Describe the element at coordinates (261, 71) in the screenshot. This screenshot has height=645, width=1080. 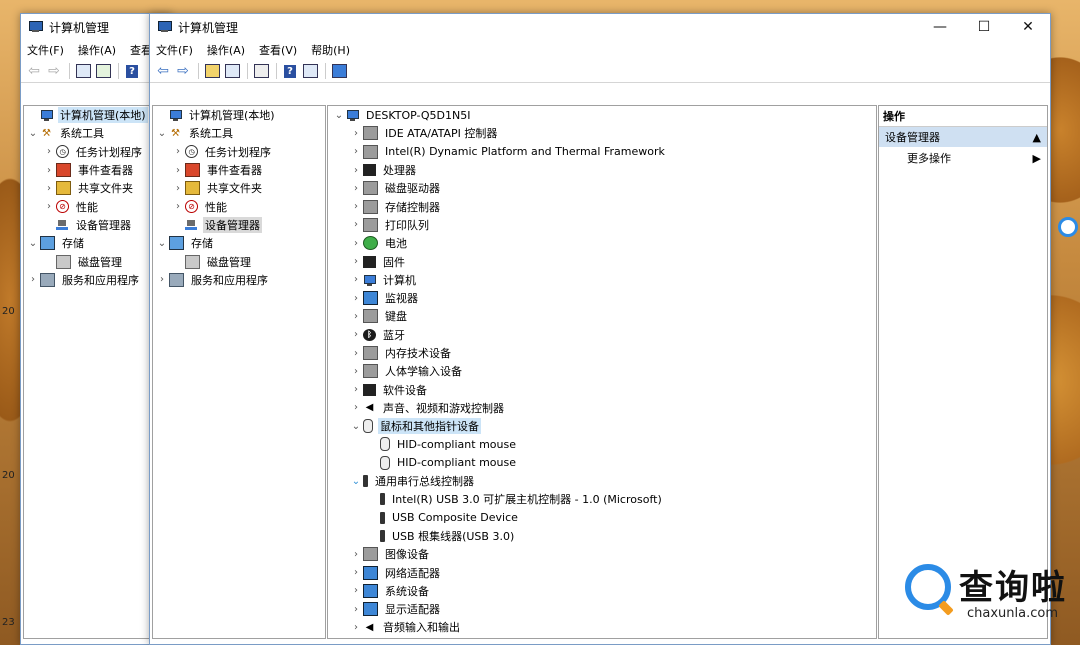
I see `properties-icon` at that location.